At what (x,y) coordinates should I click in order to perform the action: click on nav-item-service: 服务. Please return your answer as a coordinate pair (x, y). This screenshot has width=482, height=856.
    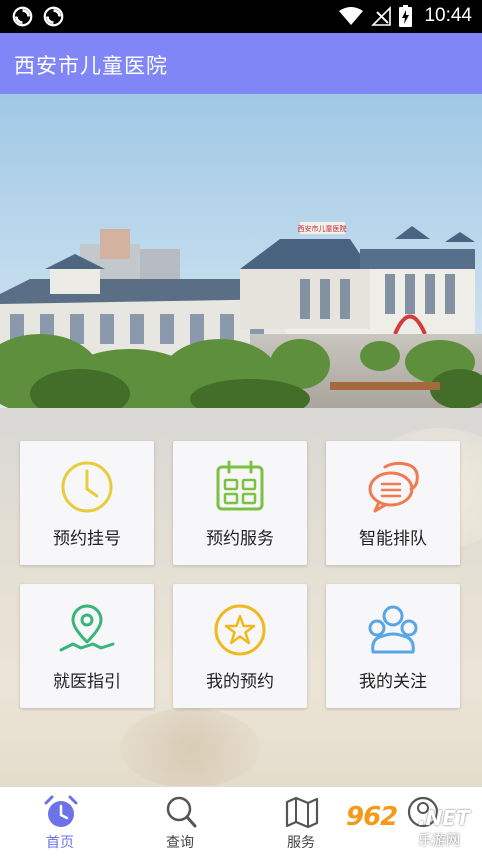
    Looking at the image, I should click on (301, 821).